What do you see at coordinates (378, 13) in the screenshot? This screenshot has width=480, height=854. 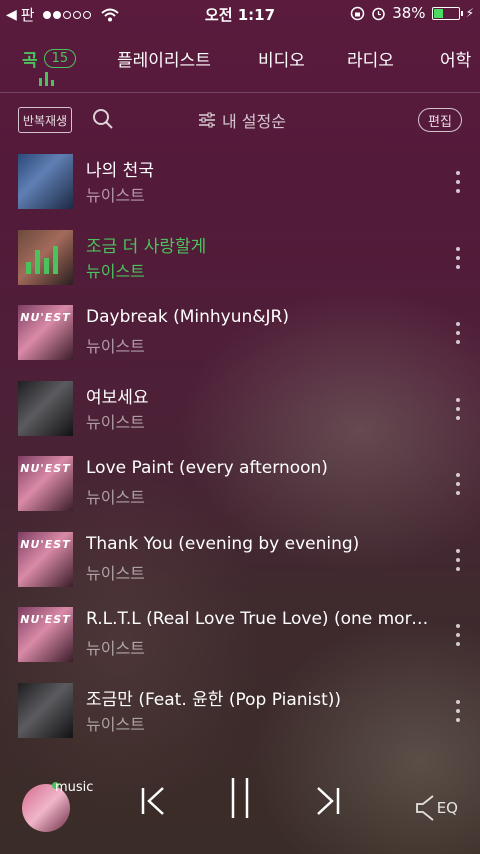 I see `alarm-icon` at bounding box center [378, 13].